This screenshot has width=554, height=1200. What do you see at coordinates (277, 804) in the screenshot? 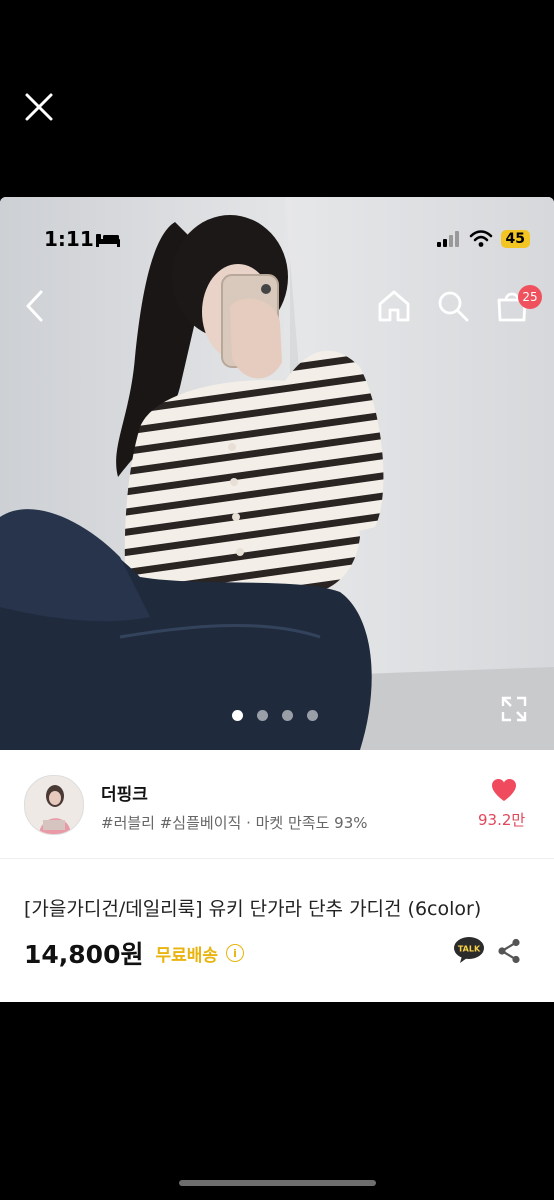
I see `seller-row: 더핑크 #러블리 #심플베이직 · 마켓 만족도 93% 93.2만` at bounding box center [277, 804].